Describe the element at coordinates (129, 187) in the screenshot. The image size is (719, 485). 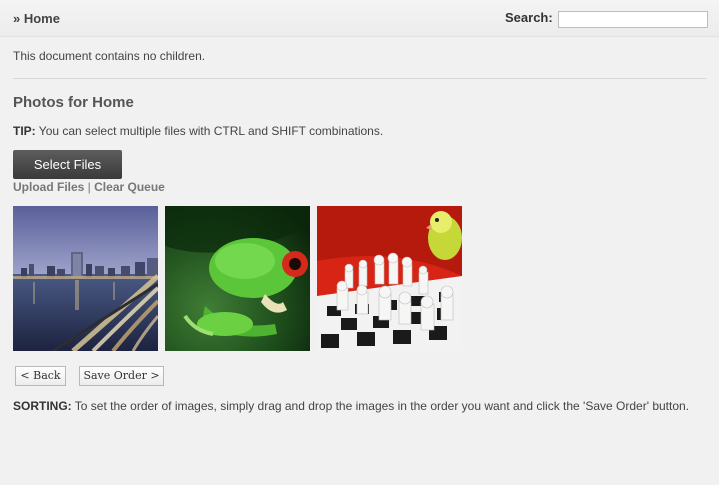
I see `clear-queue-link: Clear Queue` at that location.